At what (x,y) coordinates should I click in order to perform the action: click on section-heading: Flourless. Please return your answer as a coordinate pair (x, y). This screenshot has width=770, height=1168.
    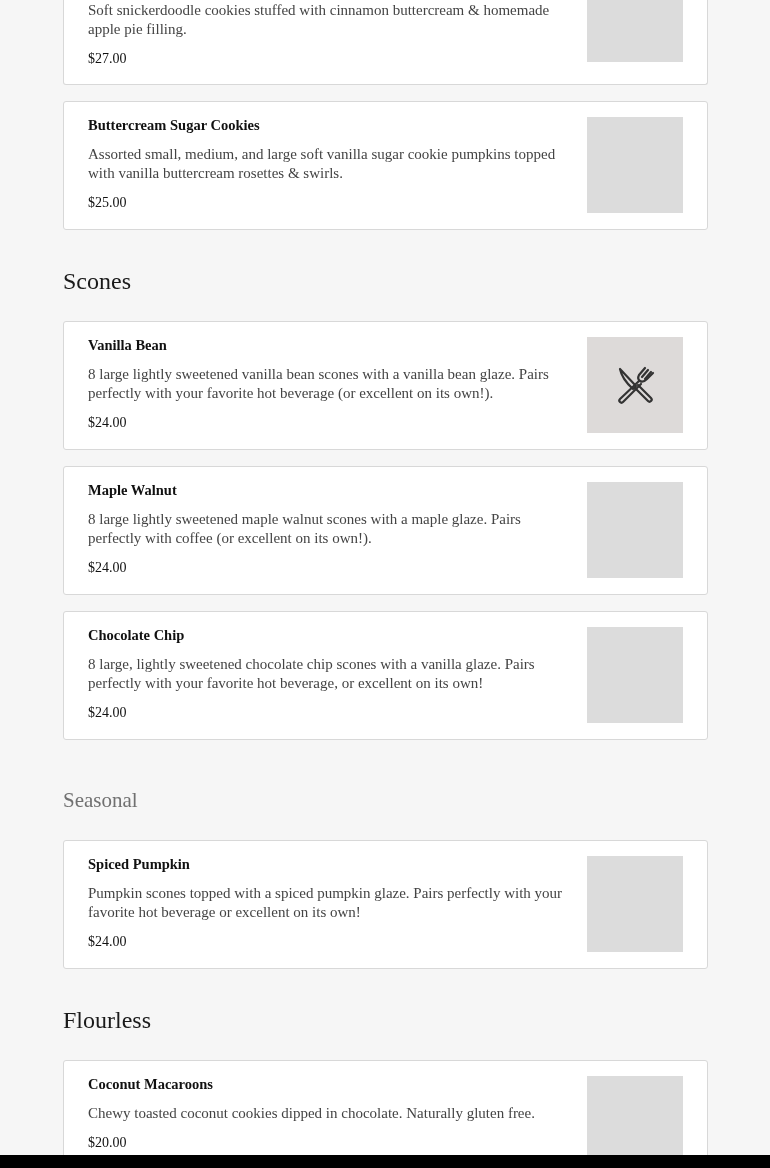
    Looking at the image, I should click on (107, 1020).